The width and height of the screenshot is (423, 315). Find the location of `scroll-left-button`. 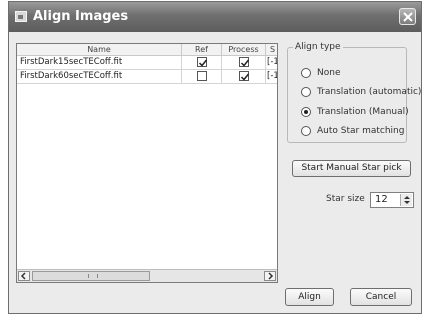

scroll-left-button is located at coordinates (24, 276).